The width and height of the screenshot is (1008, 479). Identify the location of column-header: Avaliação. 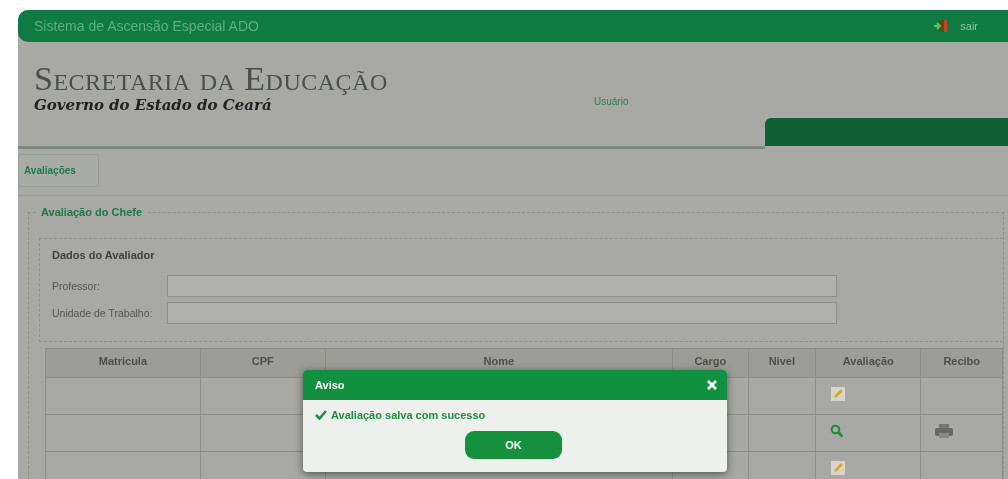
(868, 363).